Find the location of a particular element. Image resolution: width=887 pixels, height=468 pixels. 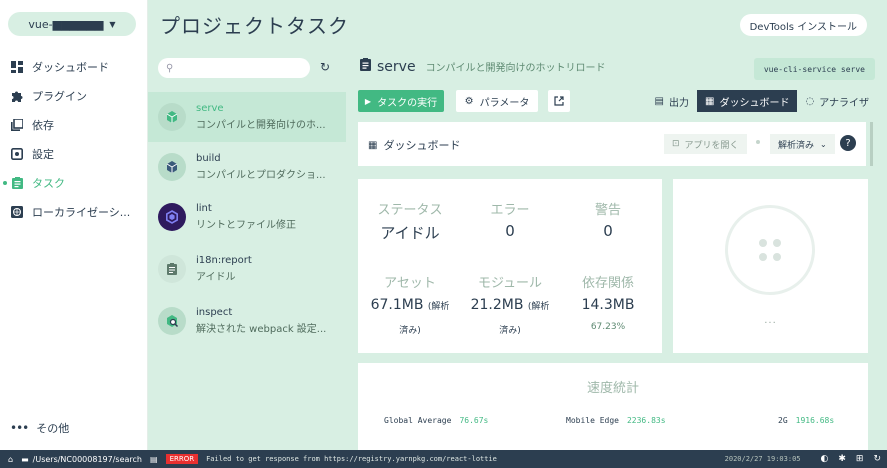

open-app-label: アプリを開く is located at coordinates (711, 145).